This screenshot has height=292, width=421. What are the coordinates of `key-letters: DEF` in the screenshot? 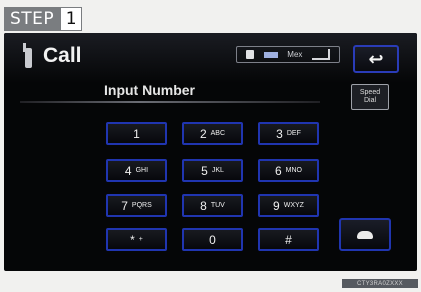 It's located at (293, 133).